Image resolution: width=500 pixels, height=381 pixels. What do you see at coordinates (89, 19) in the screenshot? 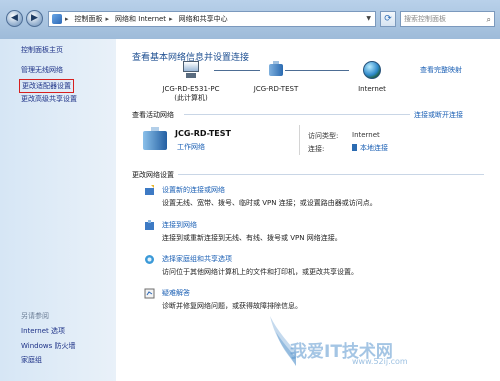
I see `breadcrumb-control-panel: 控制面板` at bounding box center [89, 19].